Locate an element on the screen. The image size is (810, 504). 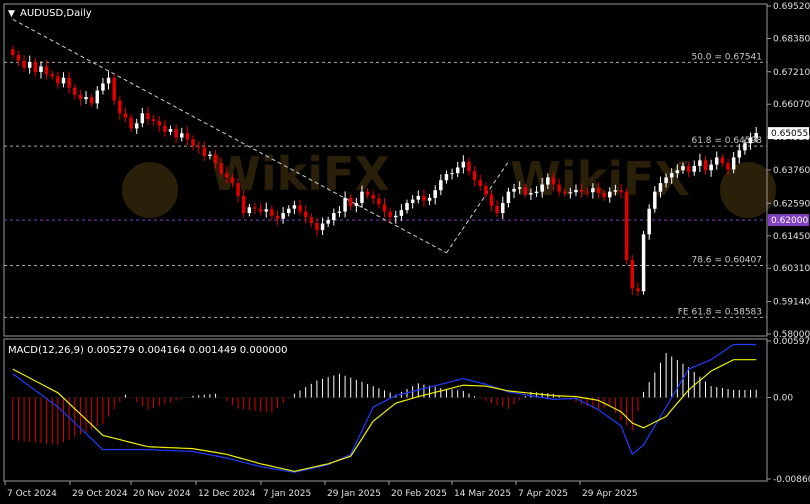
x-tick-label: 7 Apr 2025 is located at coordinates (543, 494).